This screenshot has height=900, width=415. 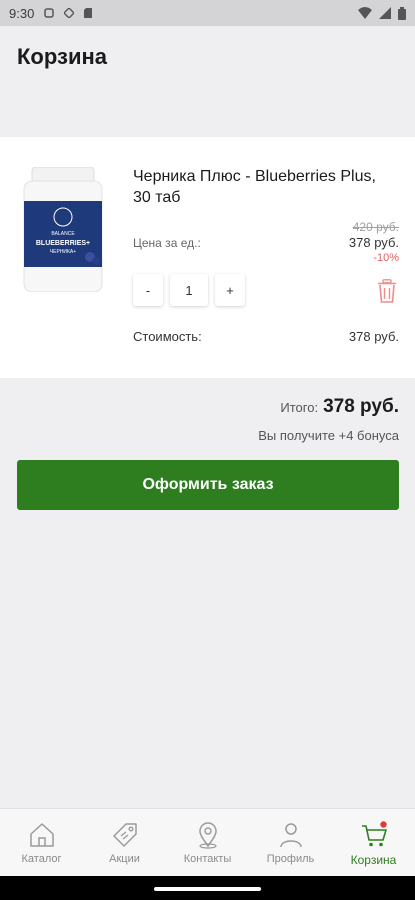 I want to click on product-name: Черника Плюс - Blueberries Plus, 30 таб, so click(x=263, y=187).